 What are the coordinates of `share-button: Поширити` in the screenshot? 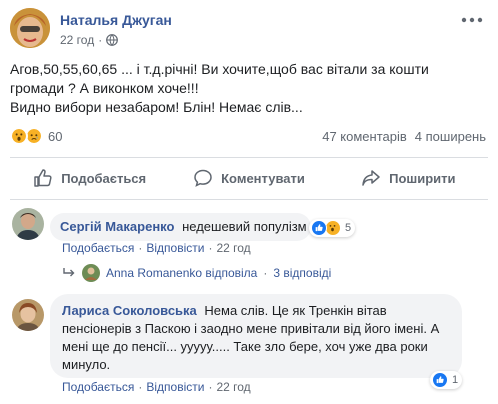 It's located at (408, 178).